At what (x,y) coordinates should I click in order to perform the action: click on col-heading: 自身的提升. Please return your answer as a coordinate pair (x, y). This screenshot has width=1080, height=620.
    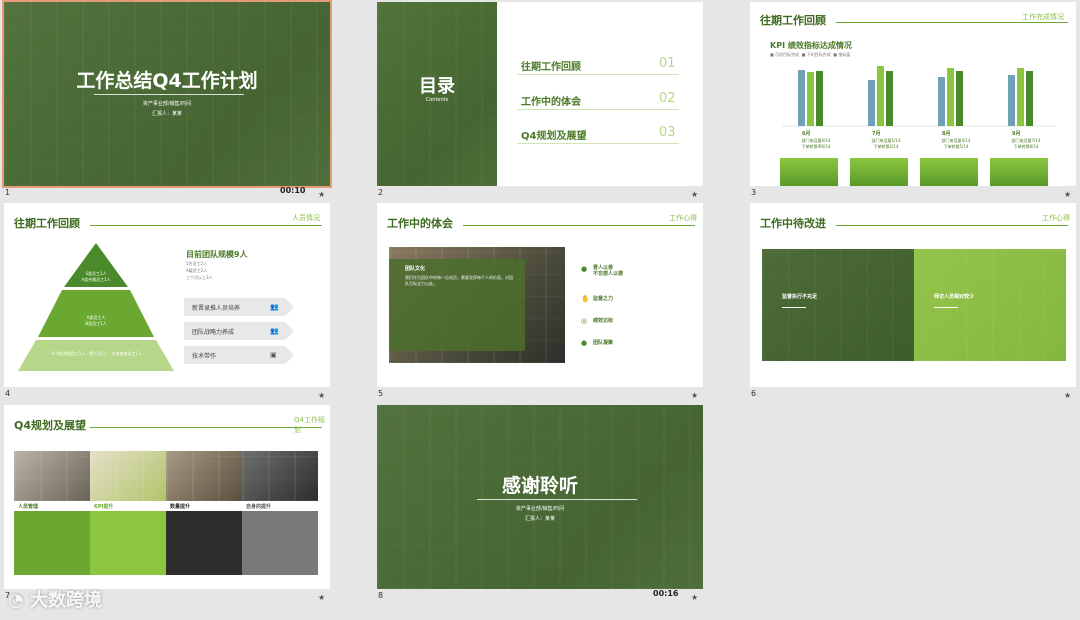
    Looking at the image, I should click on (259, 507).